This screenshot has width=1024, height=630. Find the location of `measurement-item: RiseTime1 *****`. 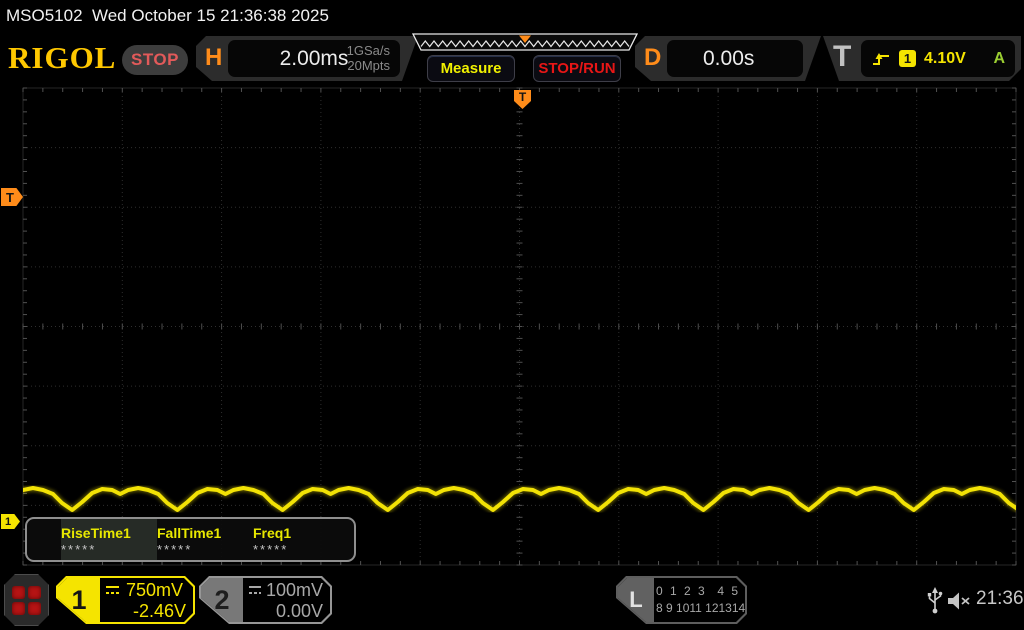

measurement-item: RiseTime1 ***** is located at coordinates (109, 539).